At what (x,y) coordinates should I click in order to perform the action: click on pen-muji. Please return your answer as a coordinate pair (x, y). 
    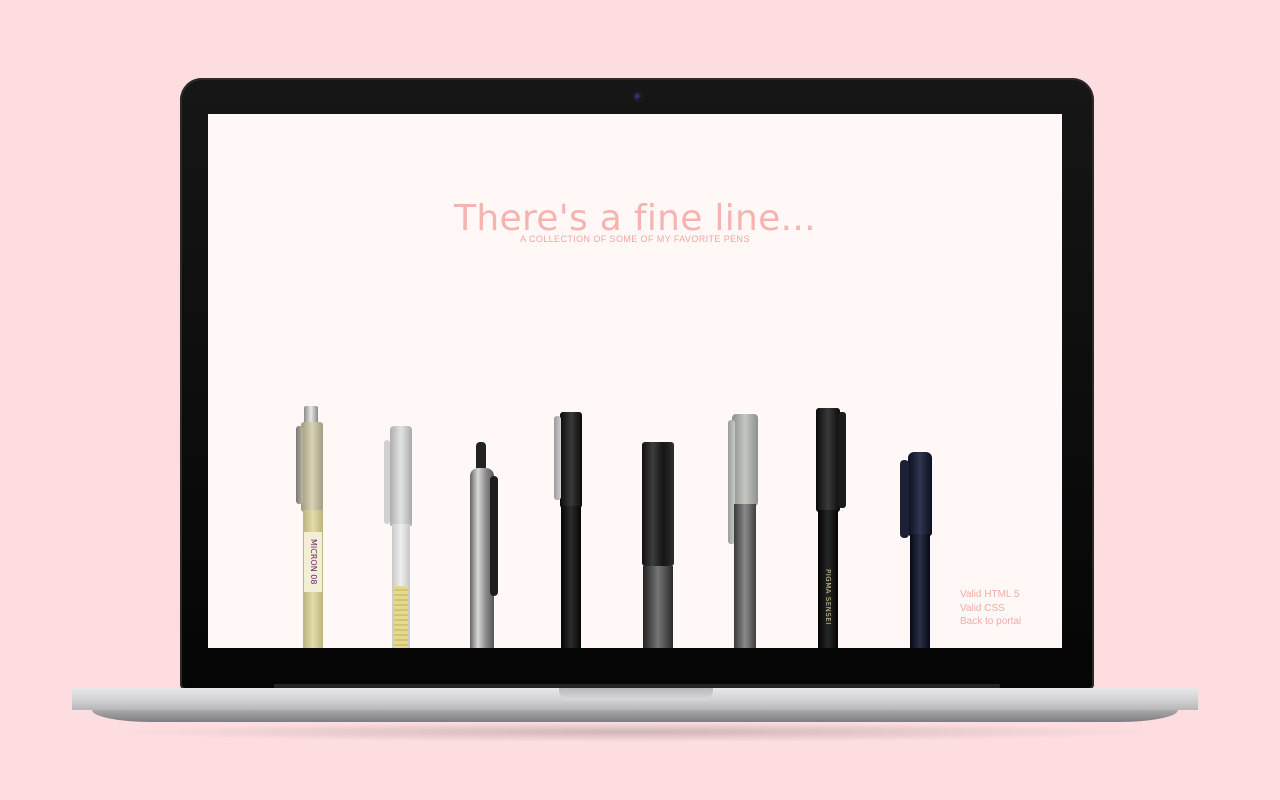
    Looking at the image, I should click on (401, 537).